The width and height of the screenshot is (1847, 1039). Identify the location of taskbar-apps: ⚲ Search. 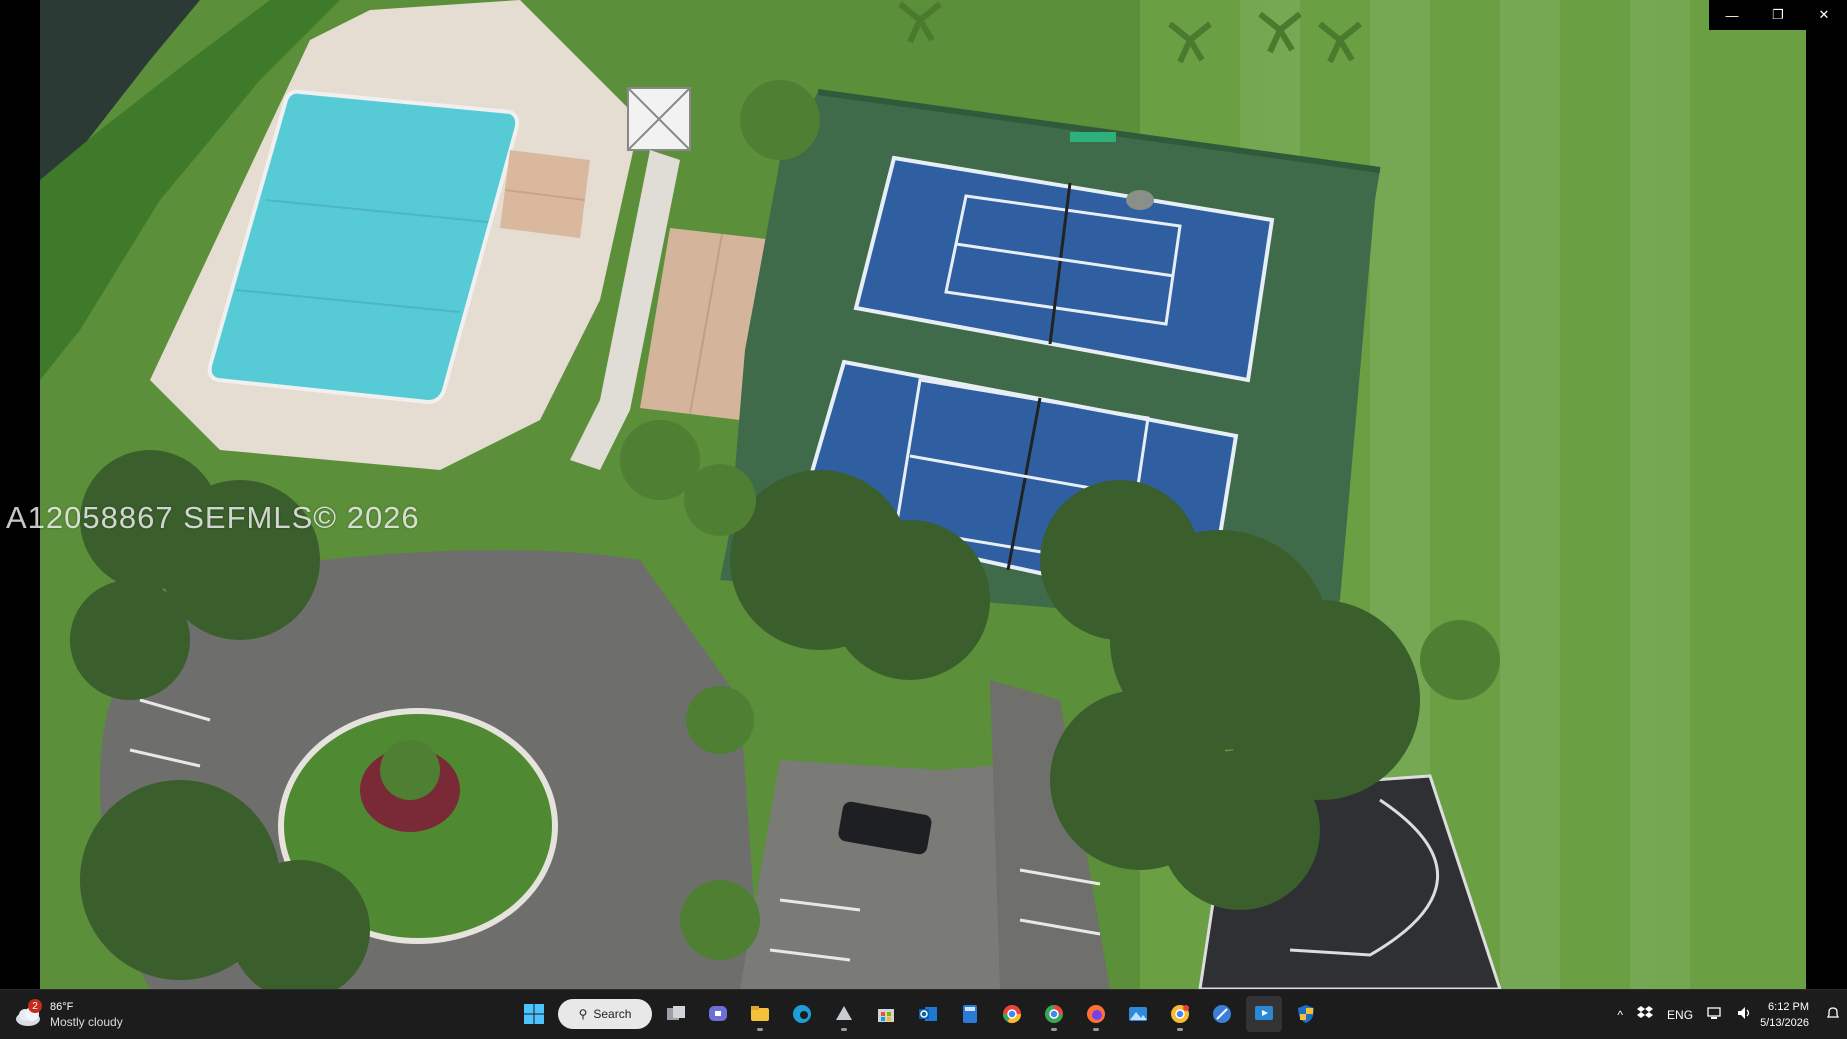
(920, 1014).